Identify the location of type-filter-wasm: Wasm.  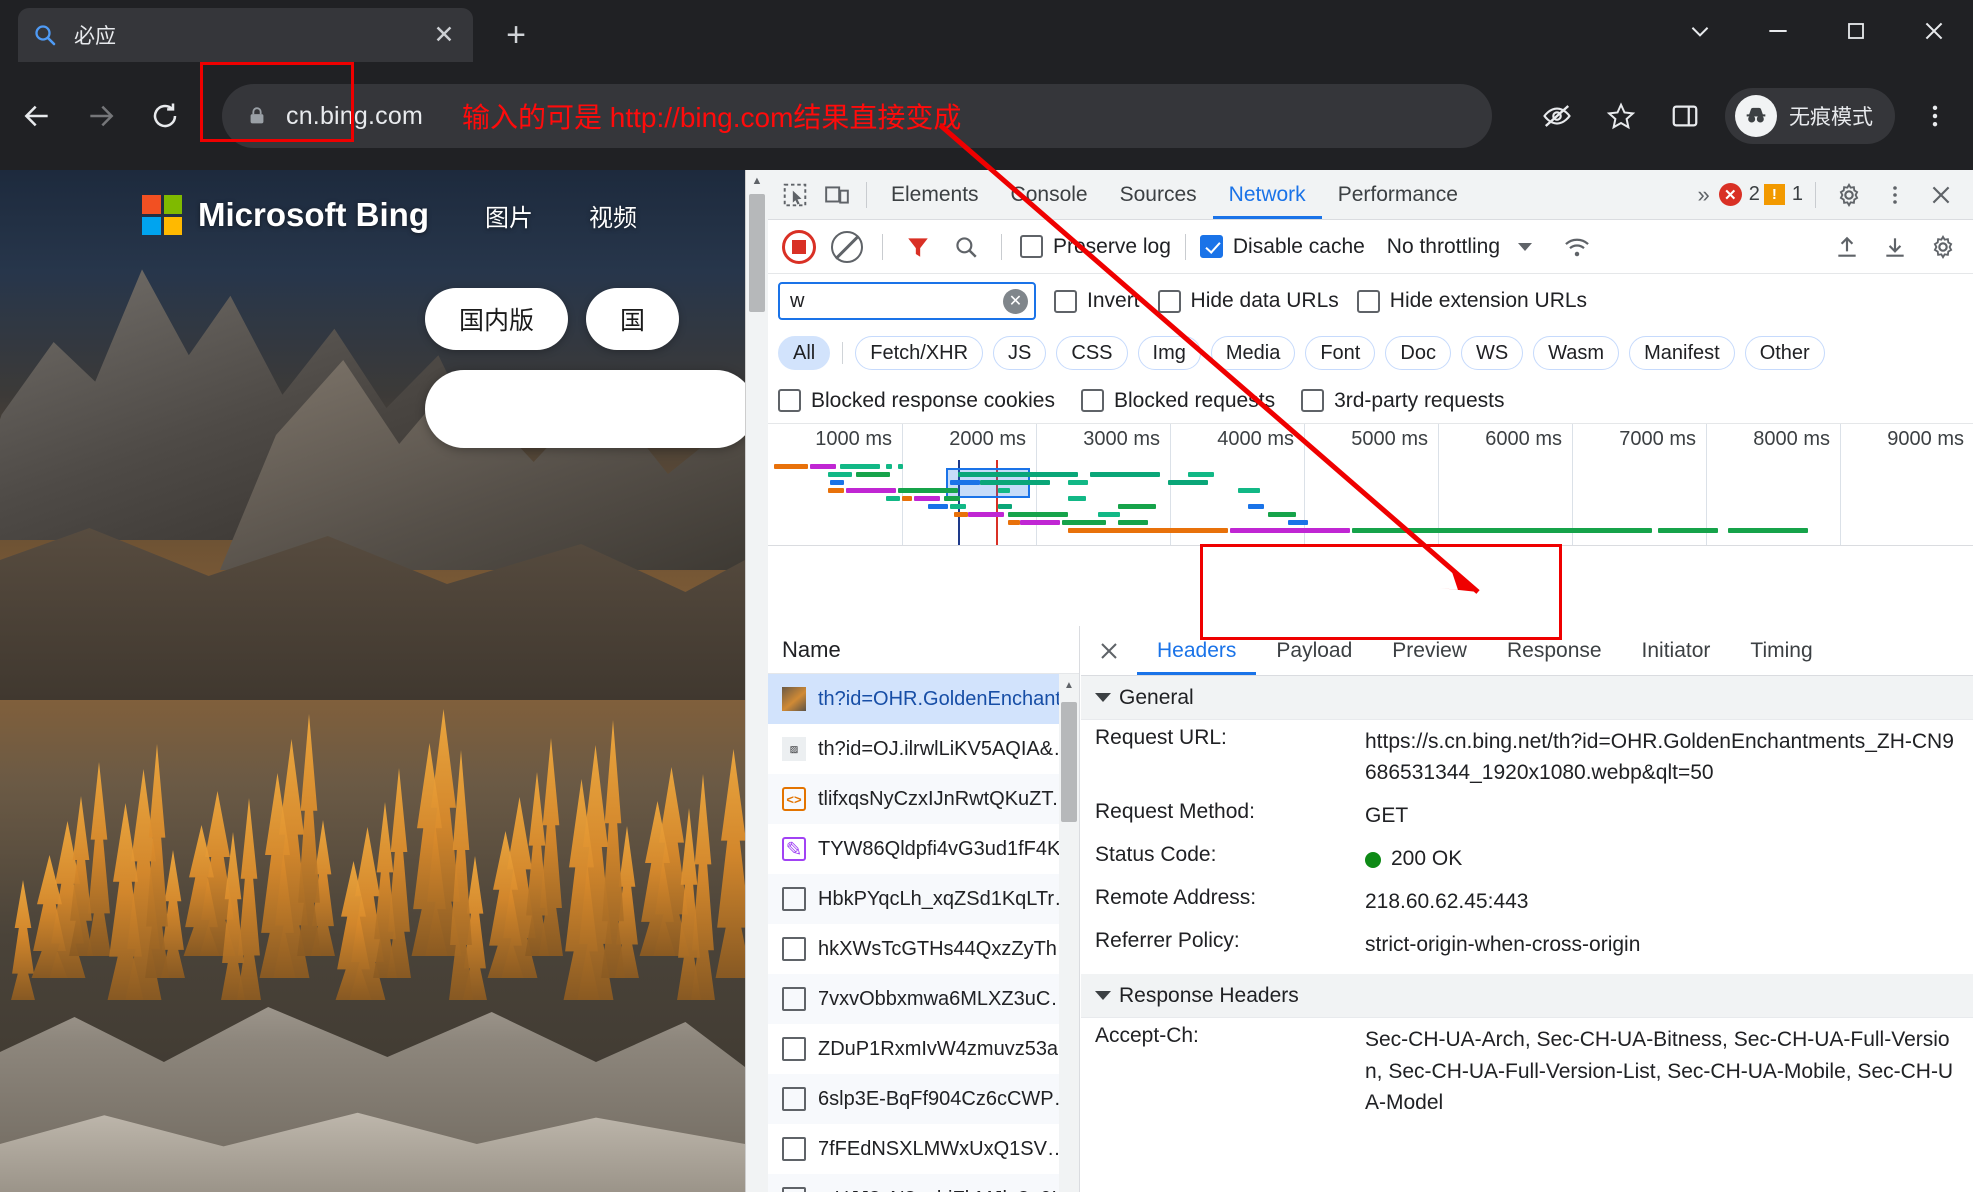
(1576, 353).